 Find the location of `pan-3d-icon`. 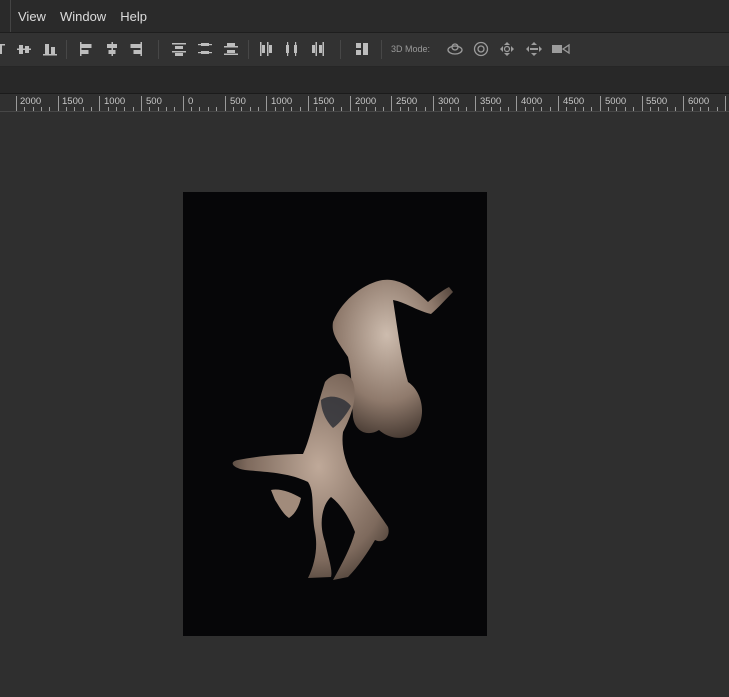

pan-3d-icon is located at coordinates (507, 49).